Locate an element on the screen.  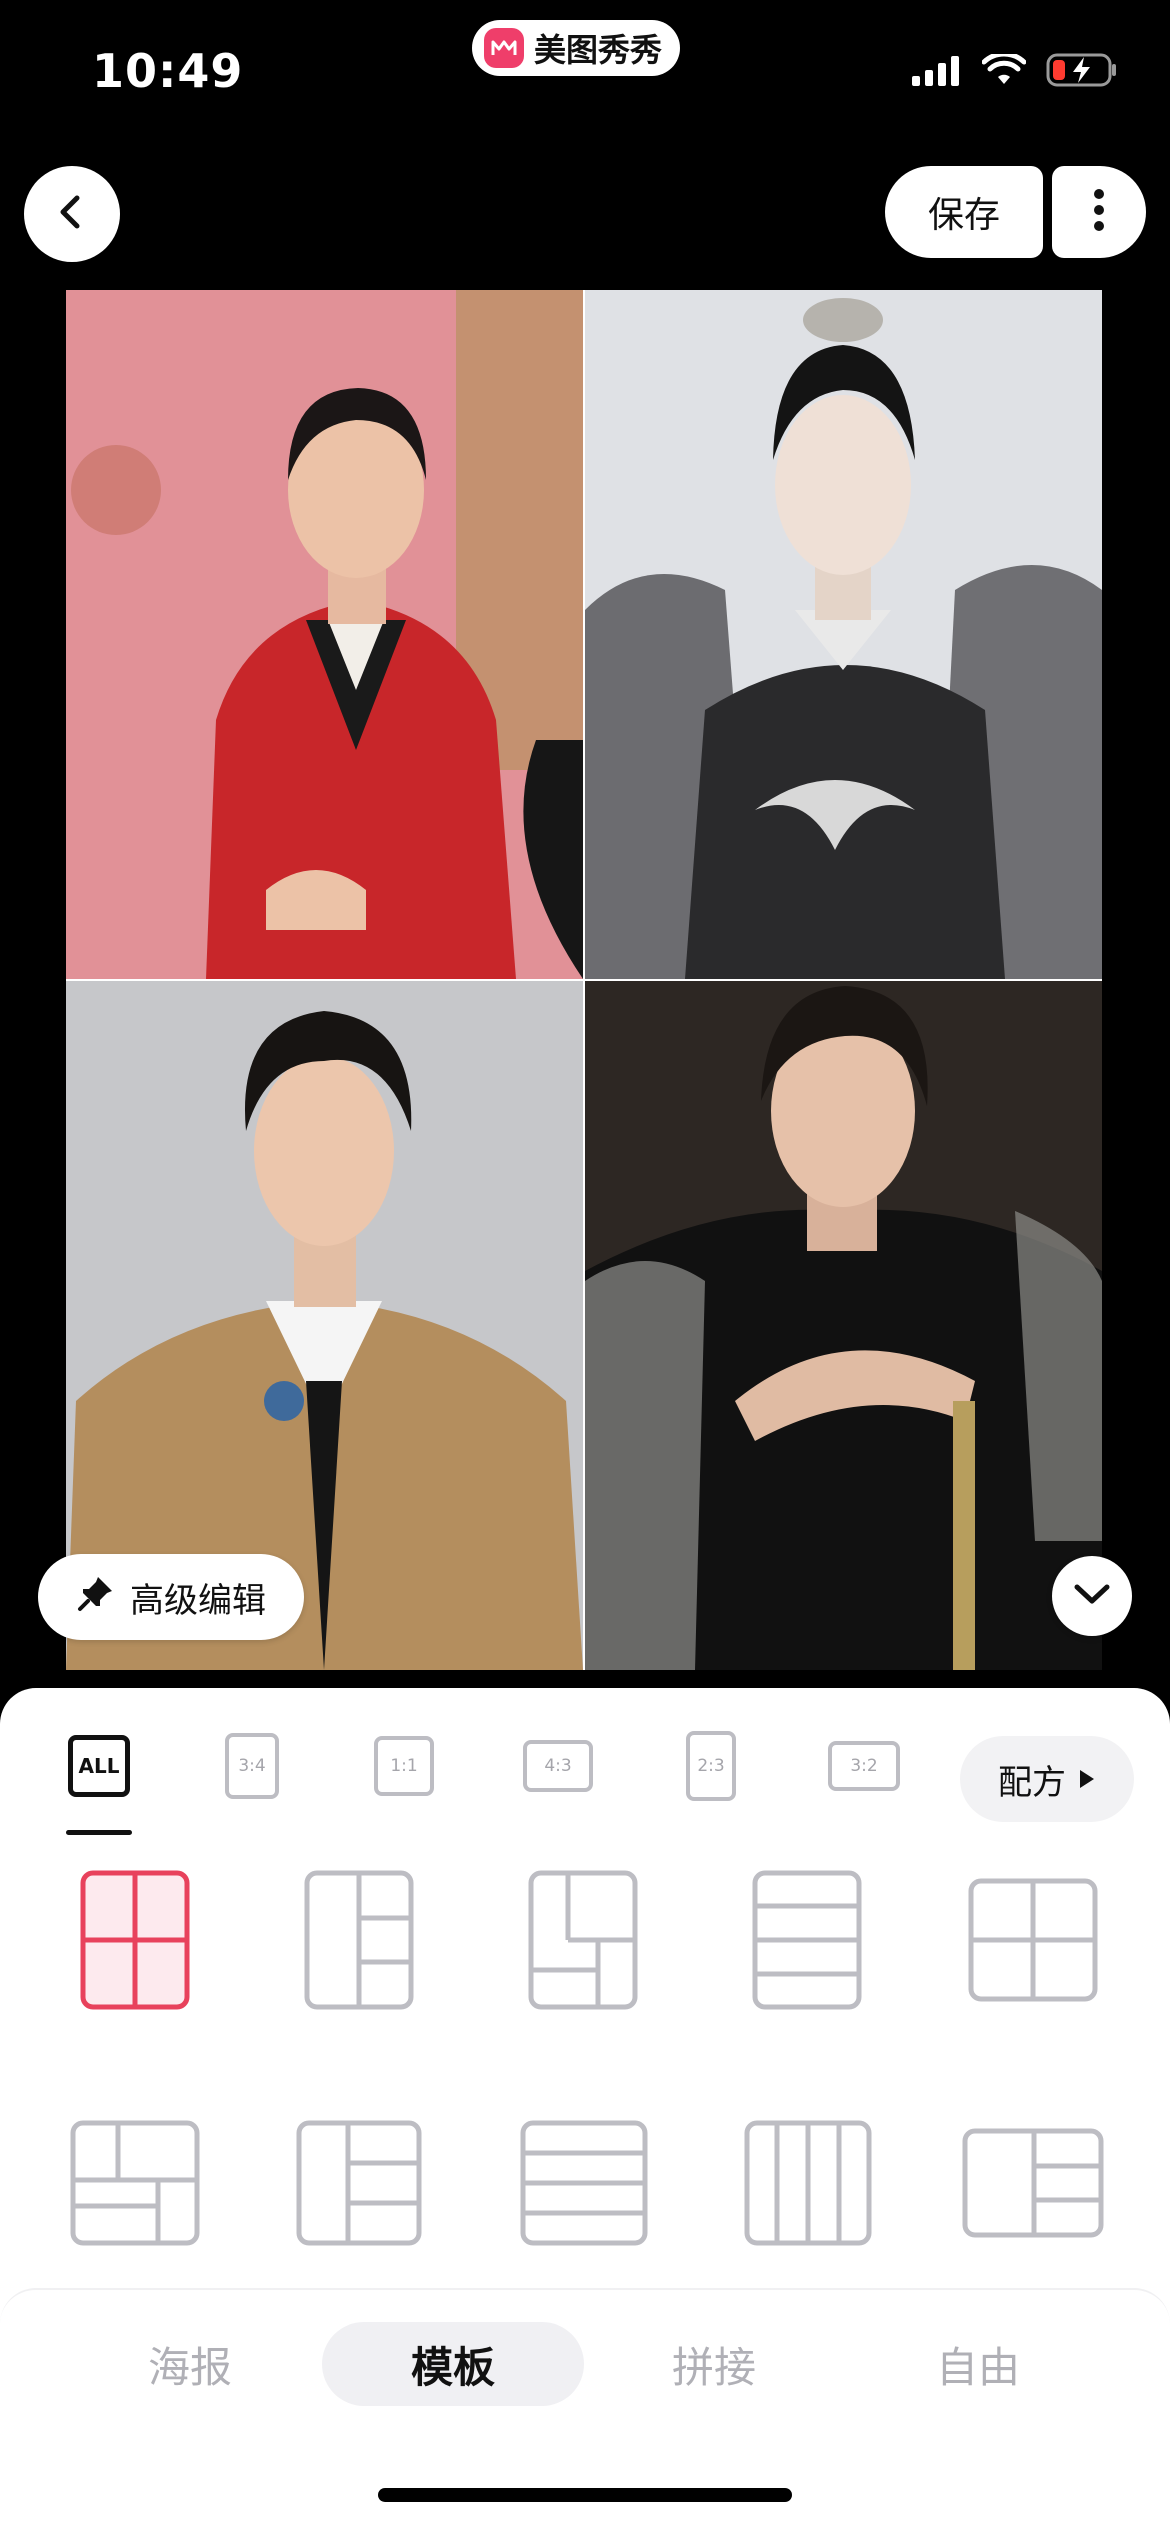
advanced-edit-label: 高级编辑 is located at coordinates (198, 1600).